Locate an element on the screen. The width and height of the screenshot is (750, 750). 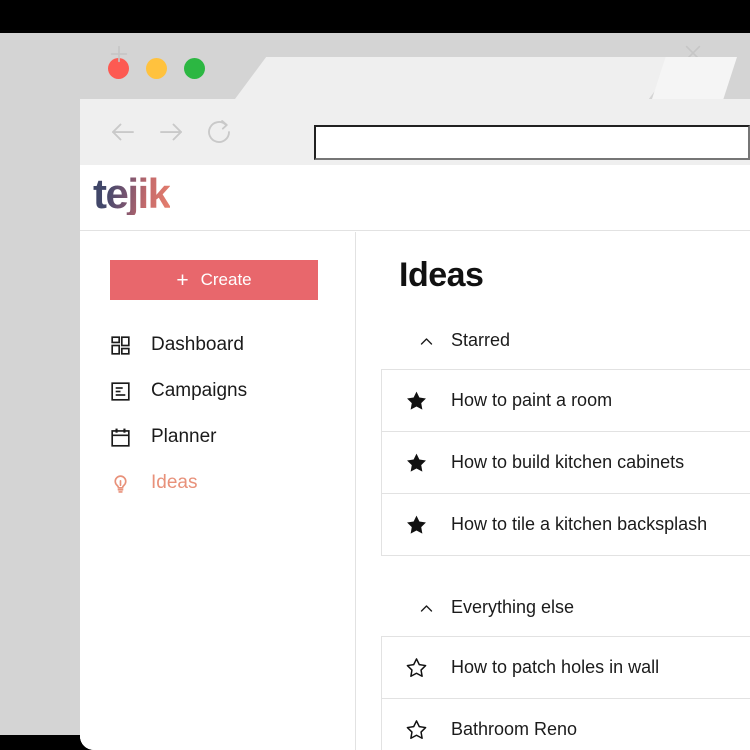
browser-tab-strip is located at coordinates (415, 66).